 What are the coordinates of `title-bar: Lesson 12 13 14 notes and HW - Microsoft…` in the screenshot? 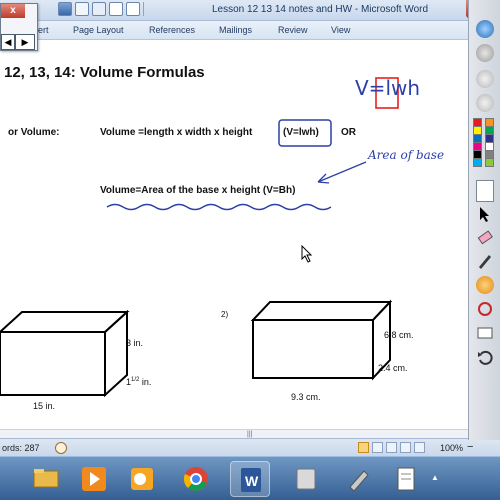 It's located at (250, 10).